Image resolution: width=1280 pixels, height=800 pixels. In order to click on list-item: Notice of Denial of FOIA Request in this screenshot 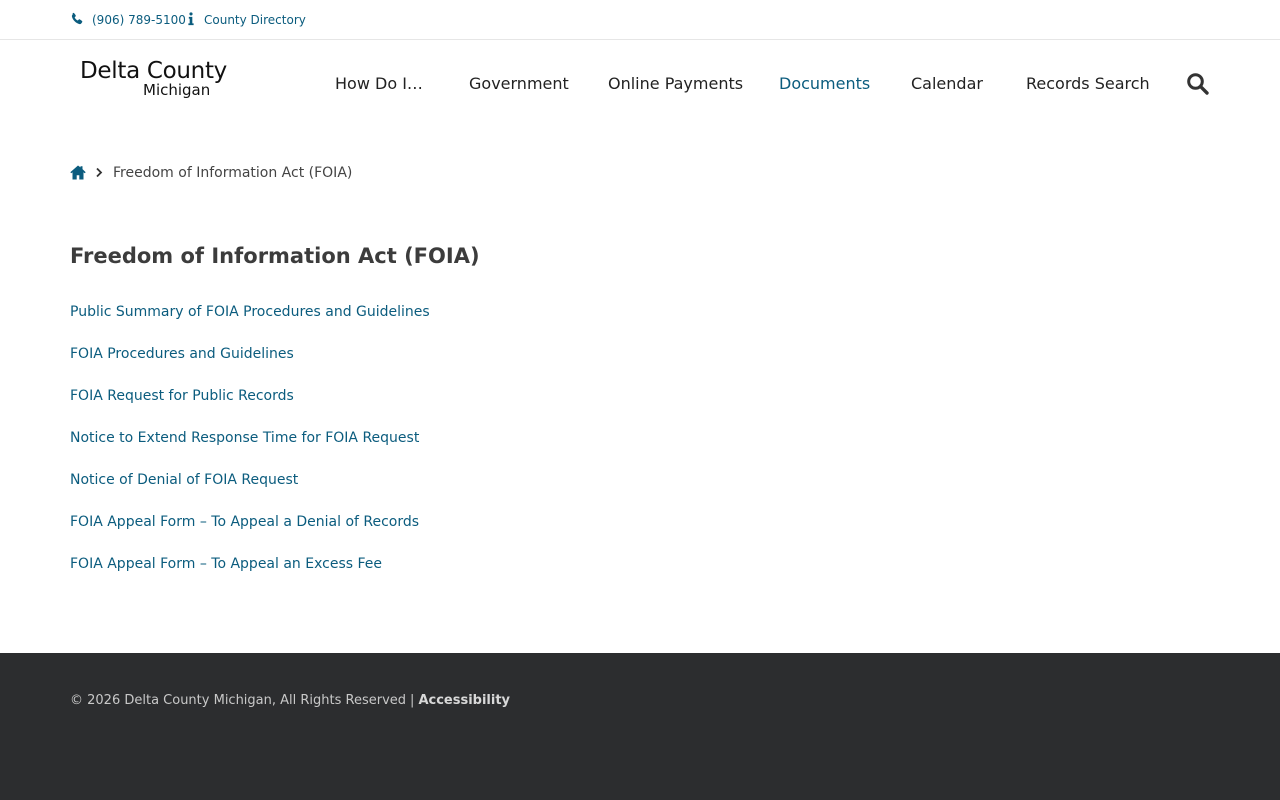, I will do `click(250, 490)`.